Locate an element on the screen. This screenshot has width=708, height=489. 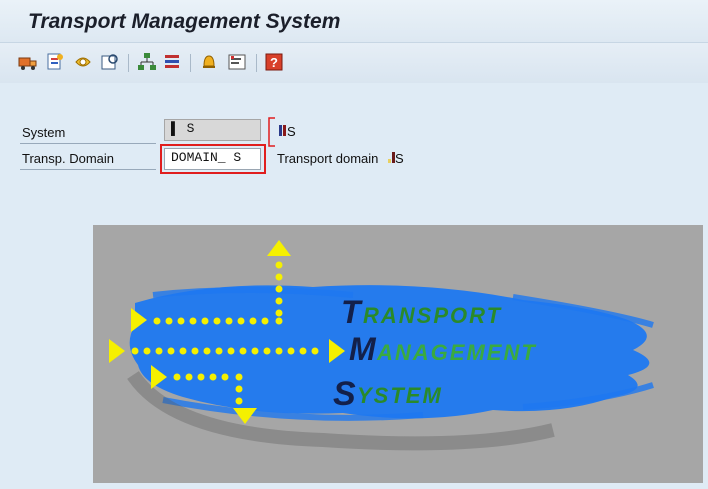
display-overview-icon is located at coordinates (110, 62).